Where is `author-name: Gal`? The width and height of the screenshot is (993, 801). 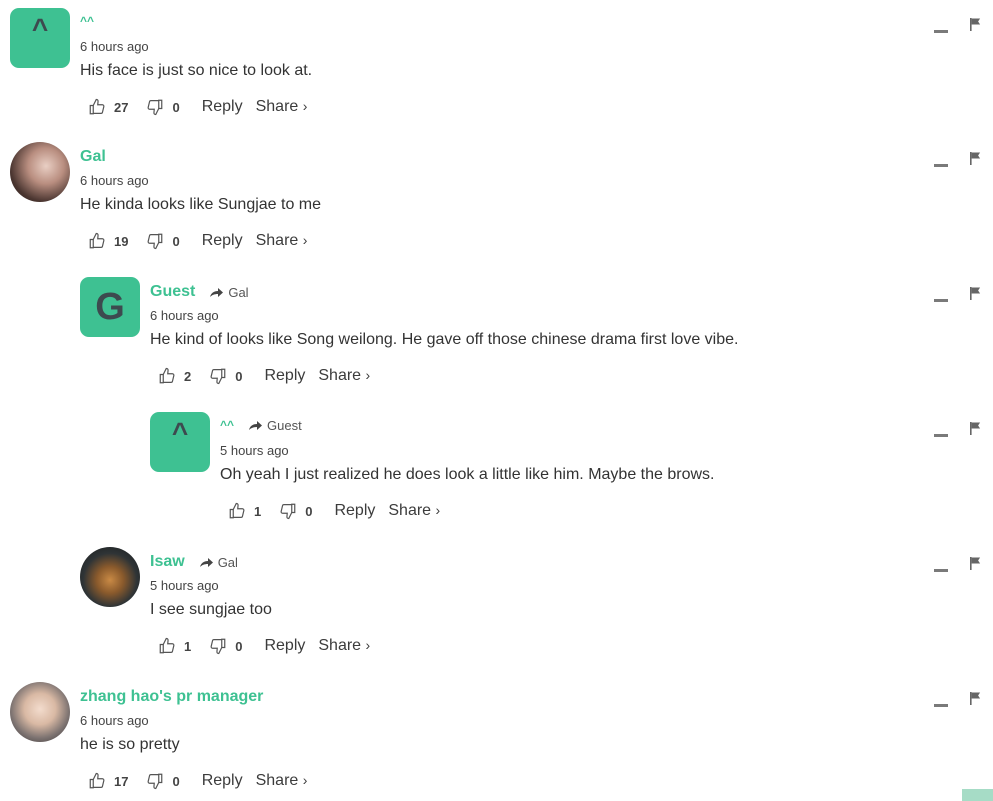
author-name: Gal is located at coordinates (93, 157).